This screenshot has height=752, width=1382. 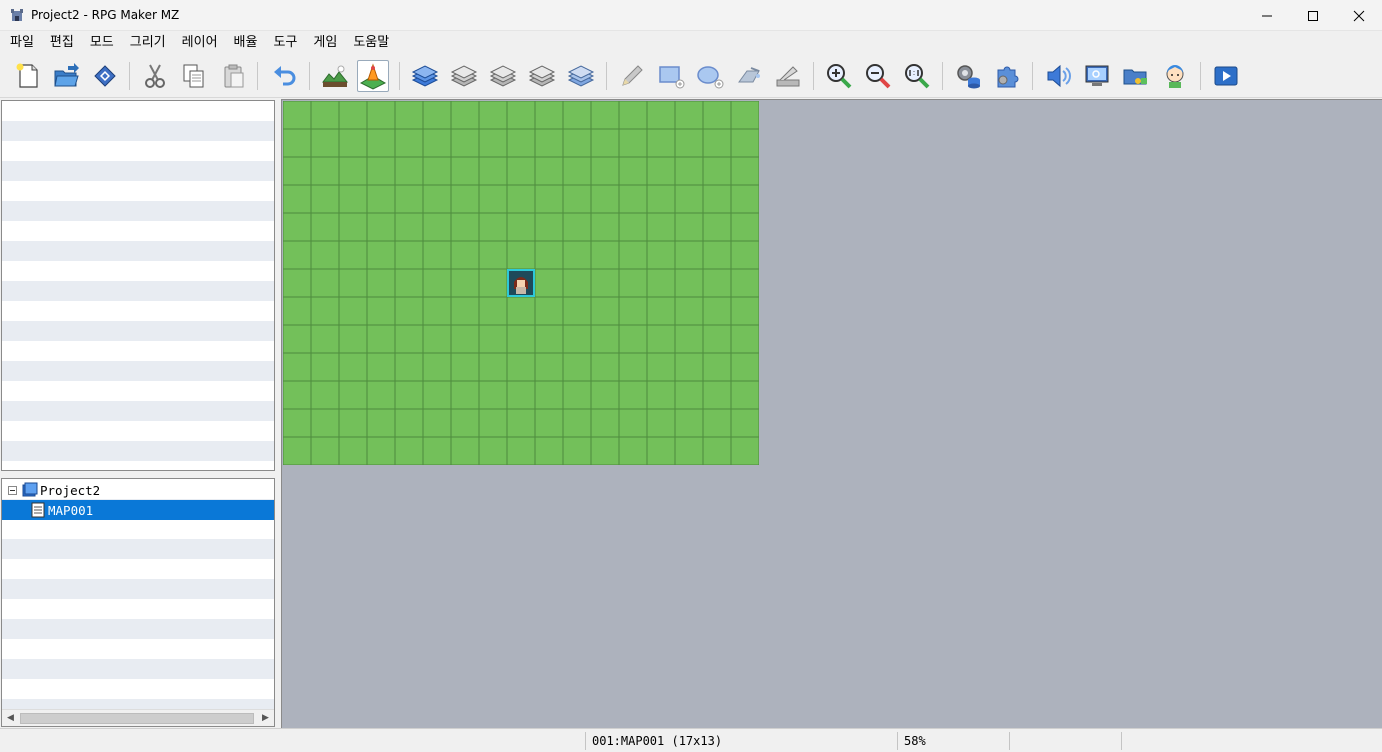 What do you see at coordinates (285, 76) in the screenshot?
I see `undo-button` at bounding box center [285, 76].